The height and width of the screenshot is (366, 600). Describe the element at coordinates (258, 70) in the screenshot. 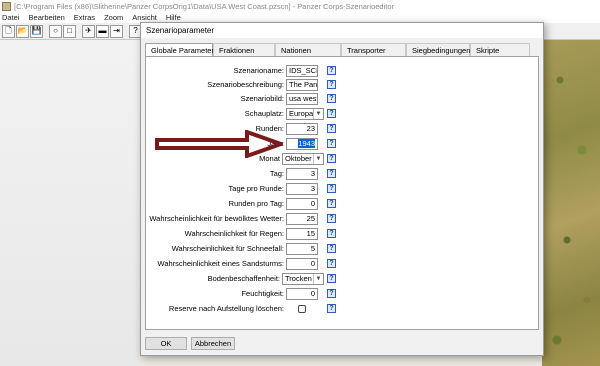

I see `szenarioname-label: Szenarioname:` at that location.